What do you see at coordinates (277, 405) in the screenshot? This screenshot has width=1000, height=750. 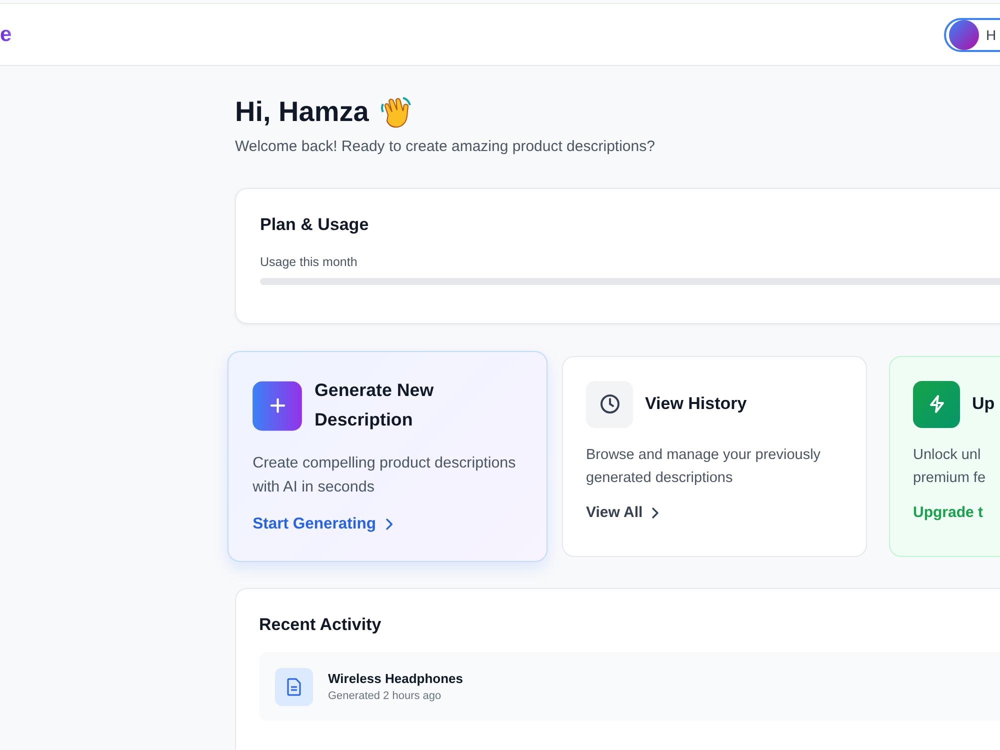 I see `plus-icon` at bounding box center [277, 405].